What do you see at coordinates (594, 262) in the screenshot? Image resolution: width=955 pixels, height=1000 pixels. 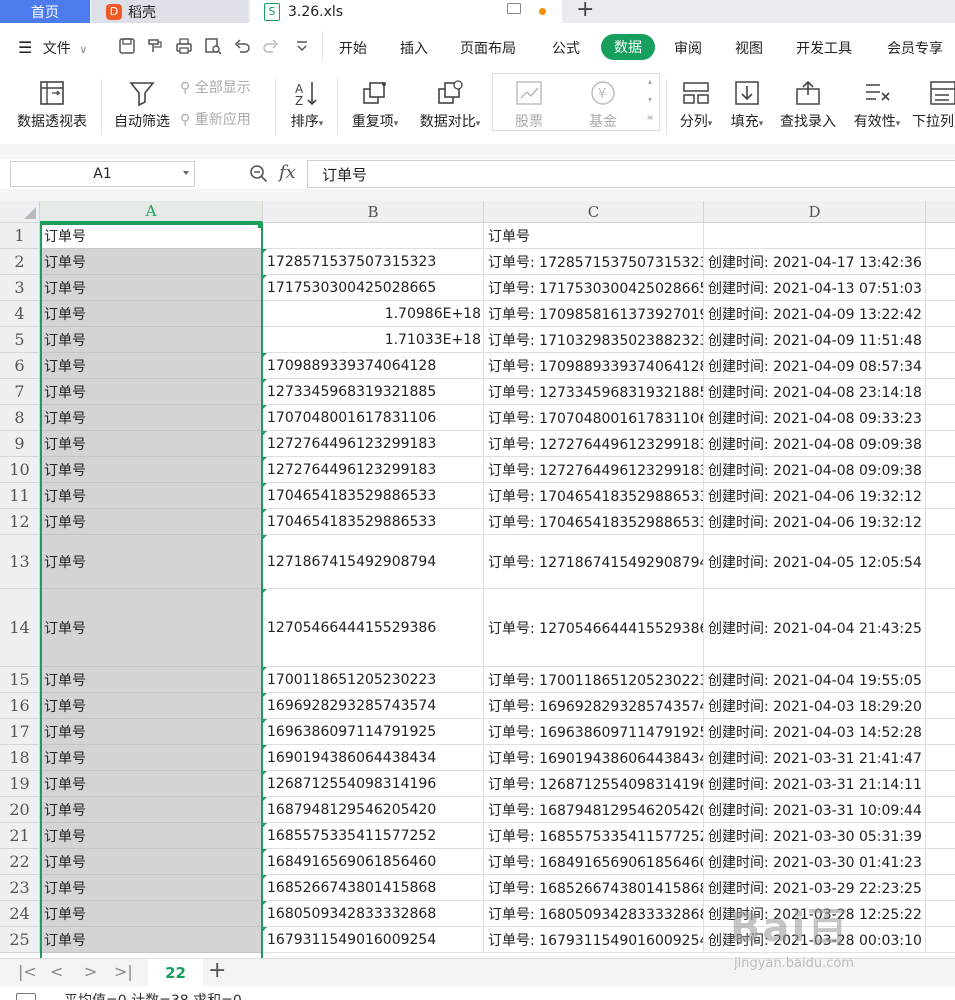 I see `cell-c: 订单号: 1728571537507315323` at bounding box center [594, 262].